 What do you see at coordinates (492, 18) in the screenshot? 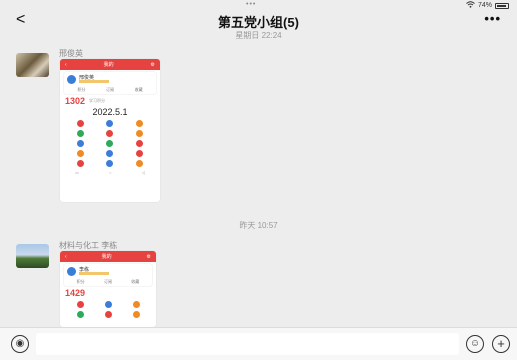
I see `more-button: •••` at bounding box center [492, 18].